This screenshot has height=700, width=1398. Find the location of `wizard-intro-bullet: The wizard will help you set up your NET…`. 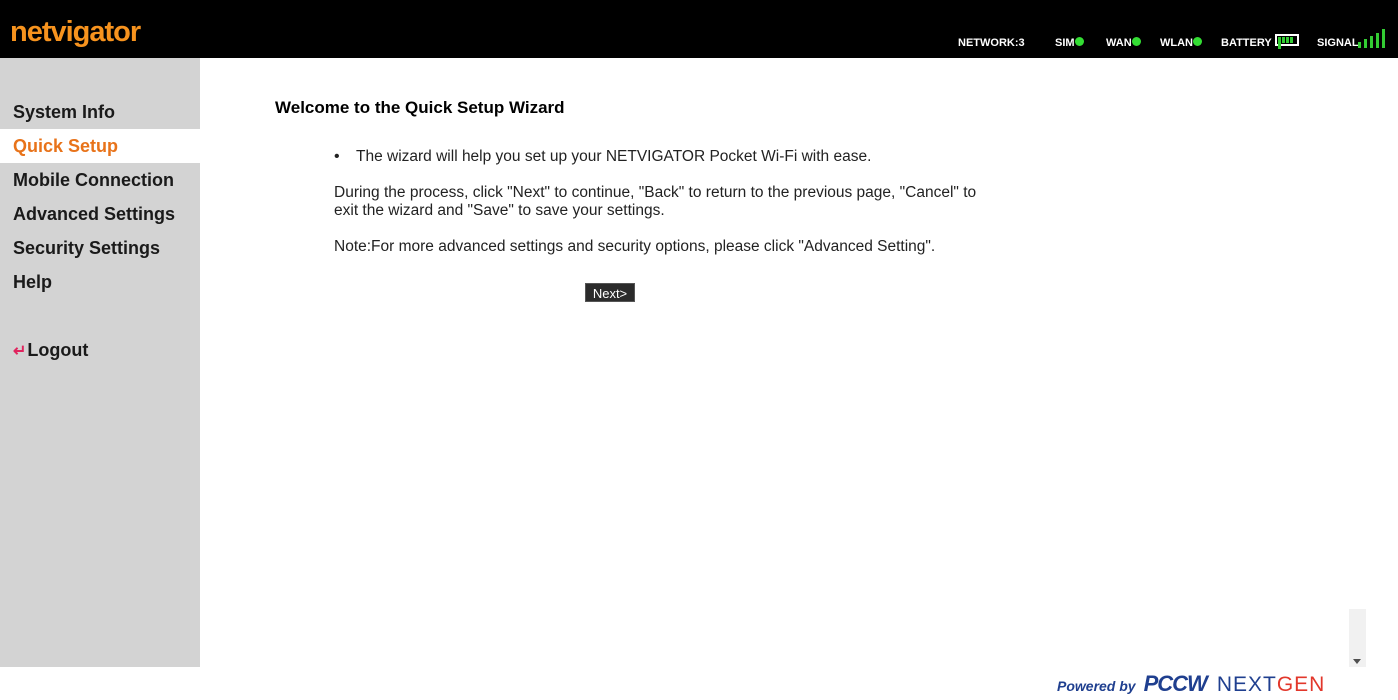

wizard-intro-bullet: The wizard will help you set up your NET… is located at coordinates (664, 157).